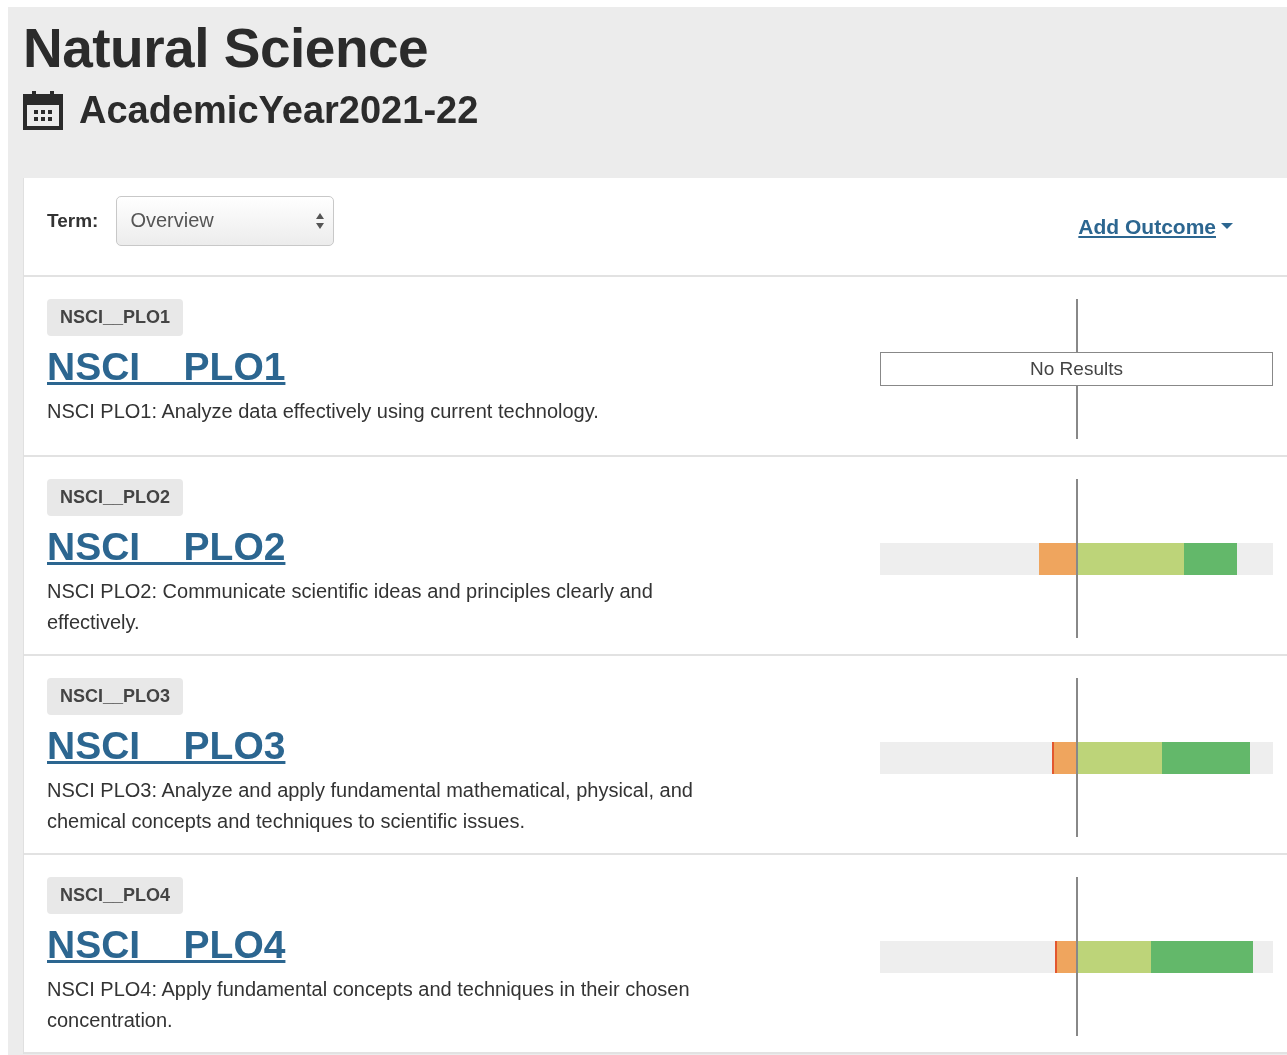  What do you see at coordinates (1076, 369) in the screenshot?
I see `no-results-box: No Results` at bounding box center [1076, 369].